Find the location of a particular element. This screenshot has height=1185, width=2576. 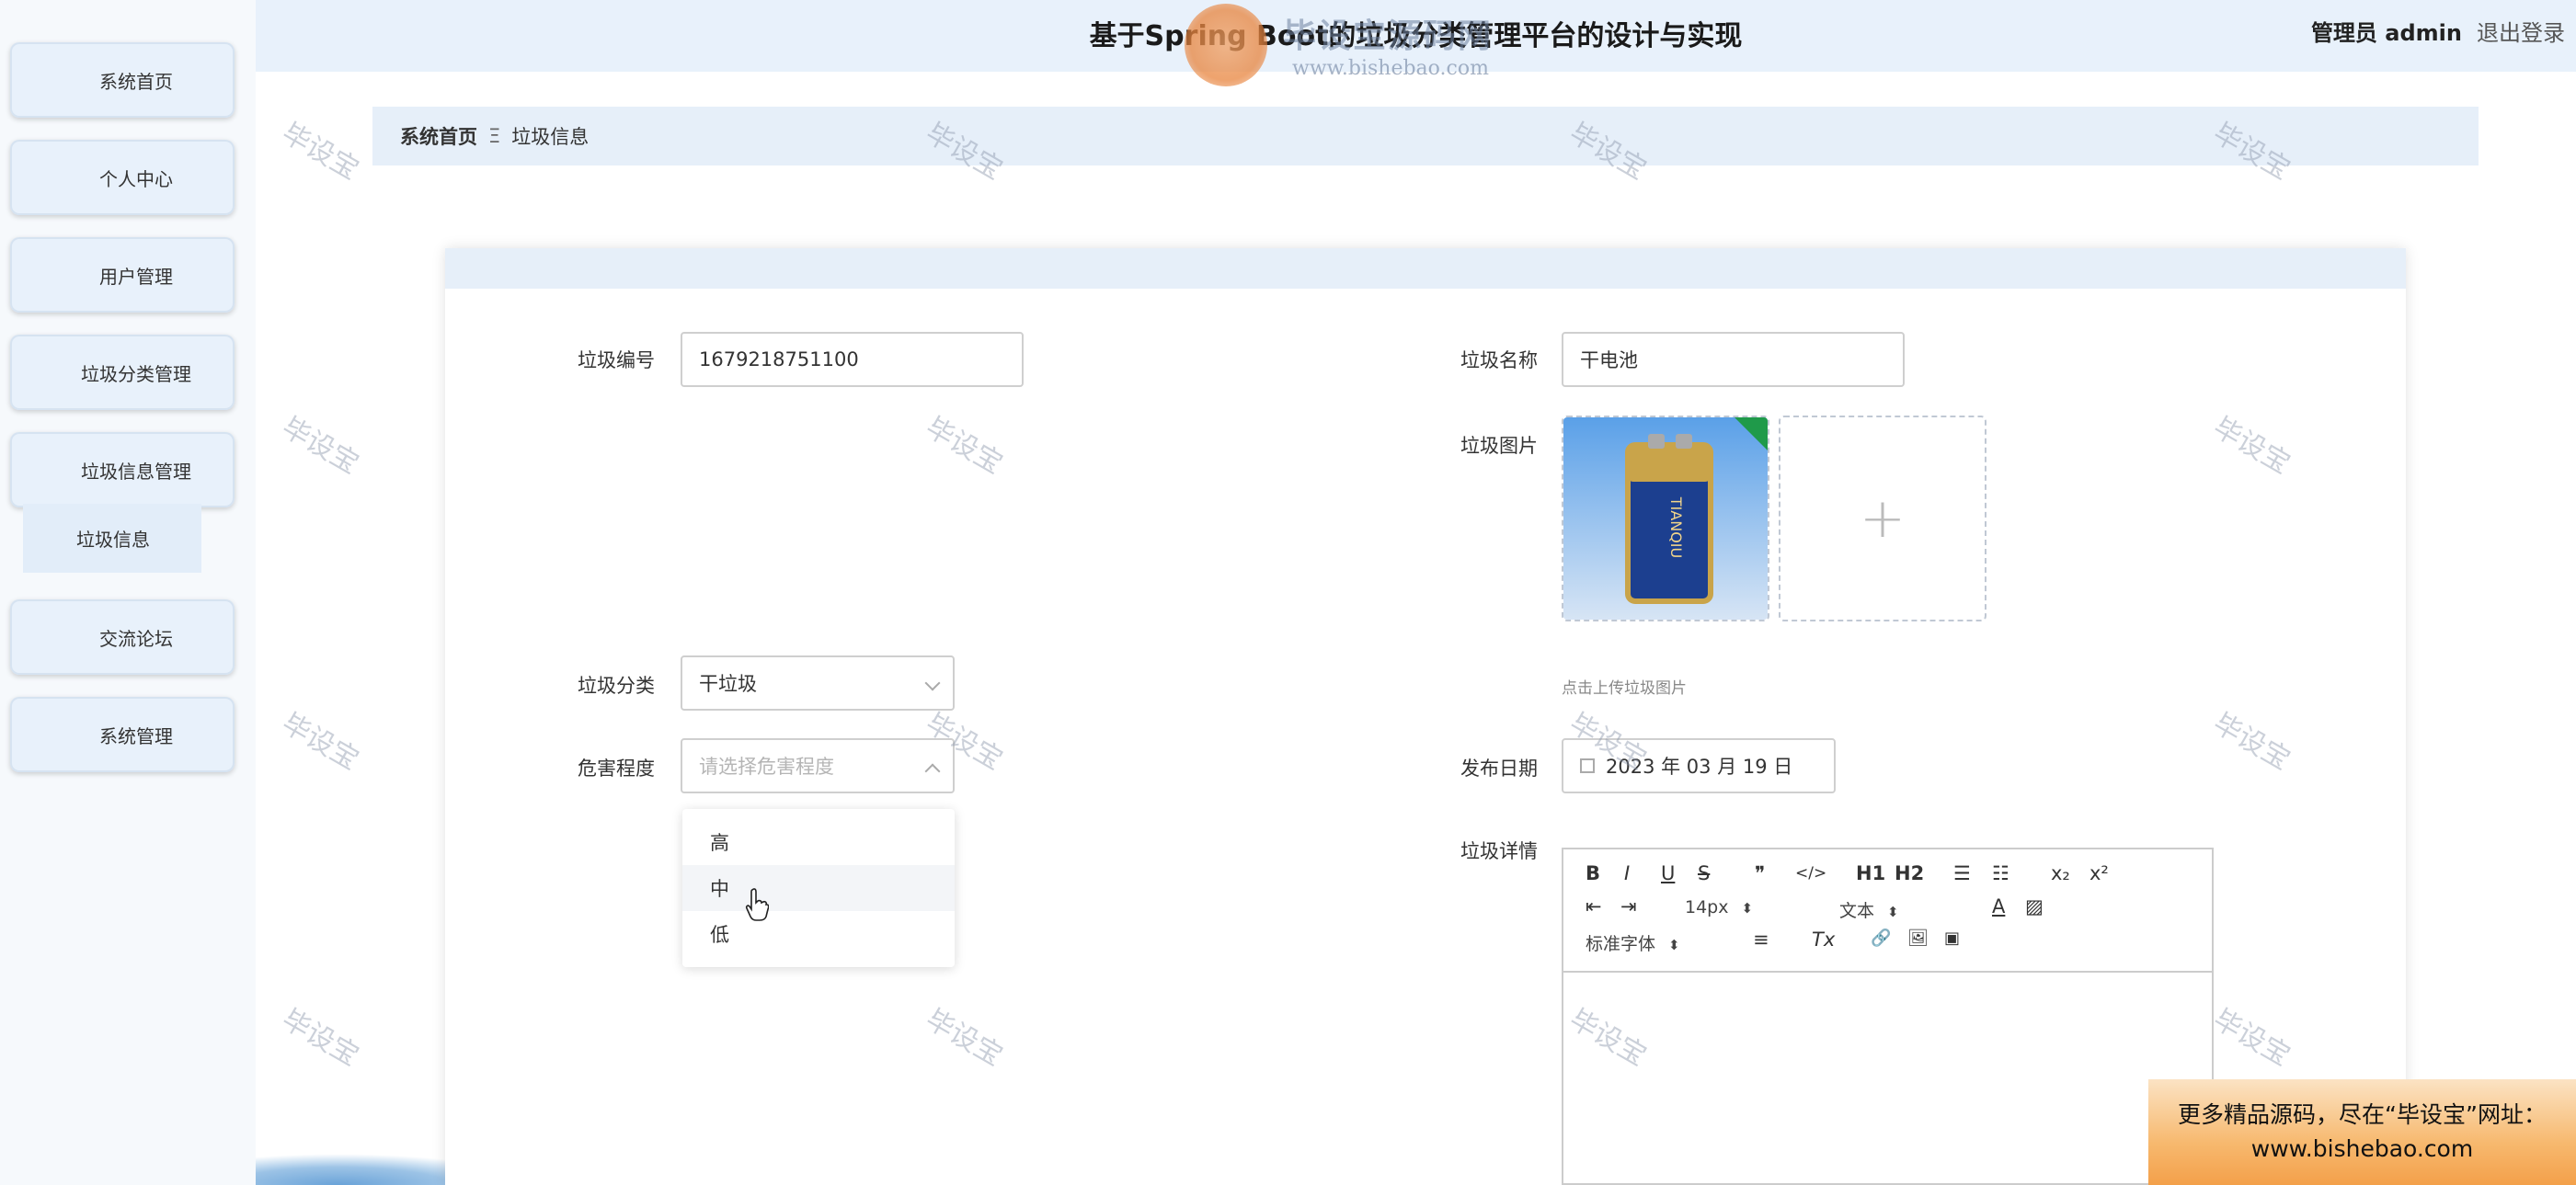

breadcrumb-home: 系统首页 is located at coordinates (438, 136).